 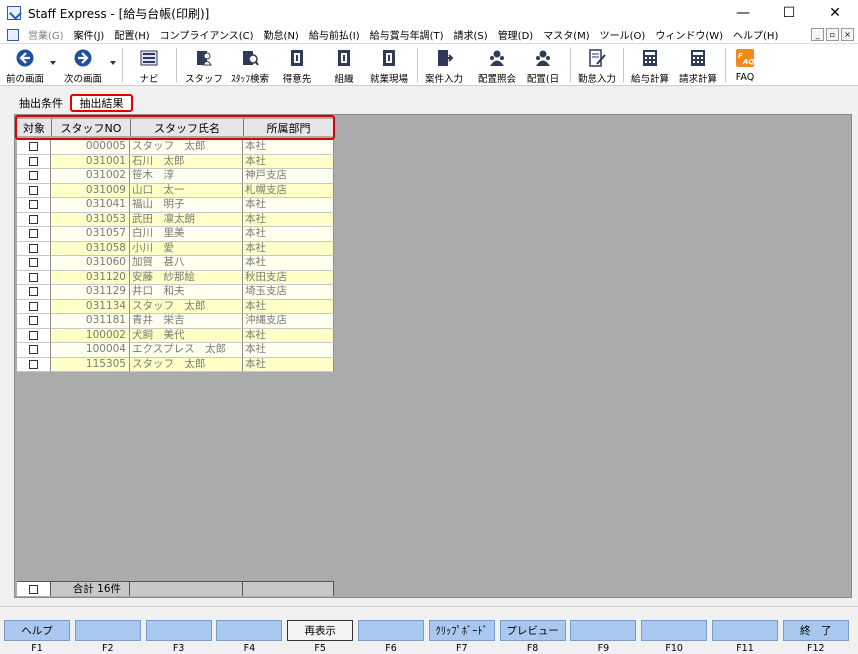 What do you see at coordinates (187, 127) in the screenshot?
I see `column-header-staff-name: スタッフ氏名` at bounding box center [187, 127].